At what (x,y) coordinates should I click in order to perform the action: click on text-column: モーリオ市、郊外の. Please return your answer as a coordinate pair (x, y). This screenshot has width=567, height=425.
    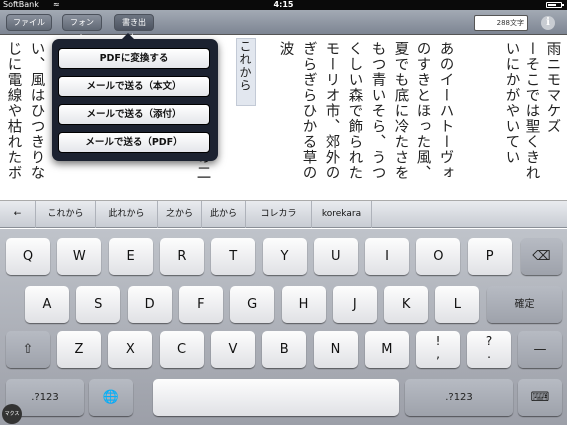
    Looking at the image, I should click on (331, 111).